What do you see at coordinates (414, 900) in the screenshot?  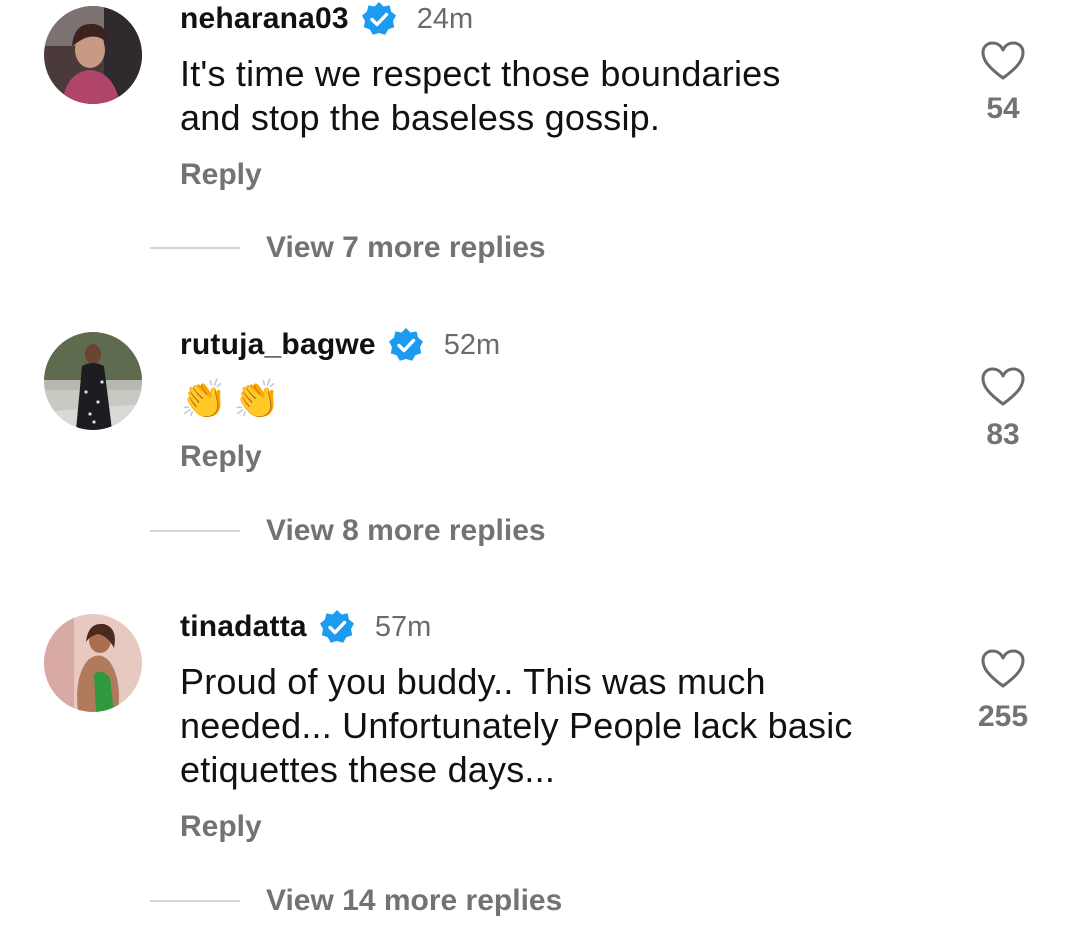 I see `view-more-replies-label: View 14 more replies` at bounding box center [414, 900].